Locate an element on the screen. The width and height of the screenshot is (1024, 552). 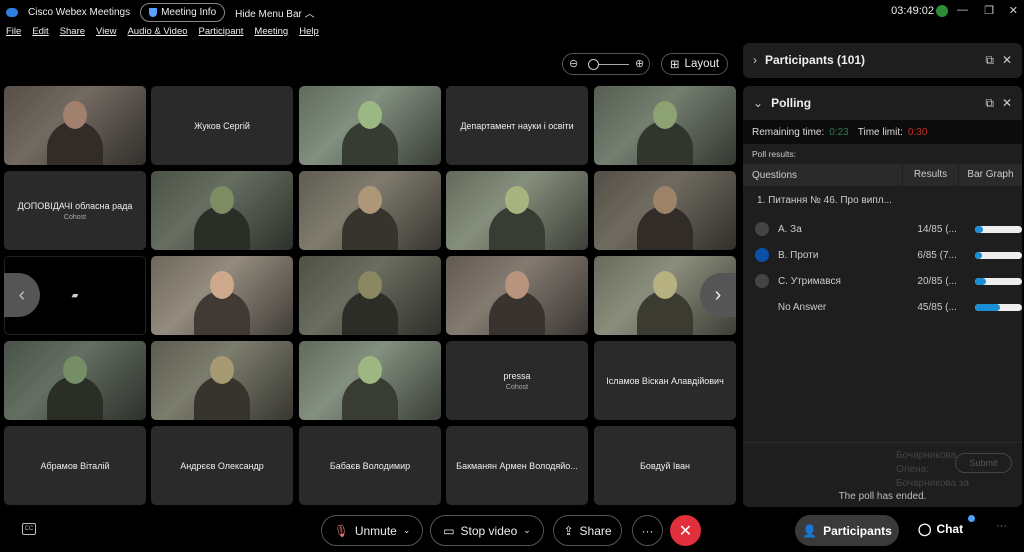
participant-tile: Андрєєв Олександр is located at coordinates (222, 465).